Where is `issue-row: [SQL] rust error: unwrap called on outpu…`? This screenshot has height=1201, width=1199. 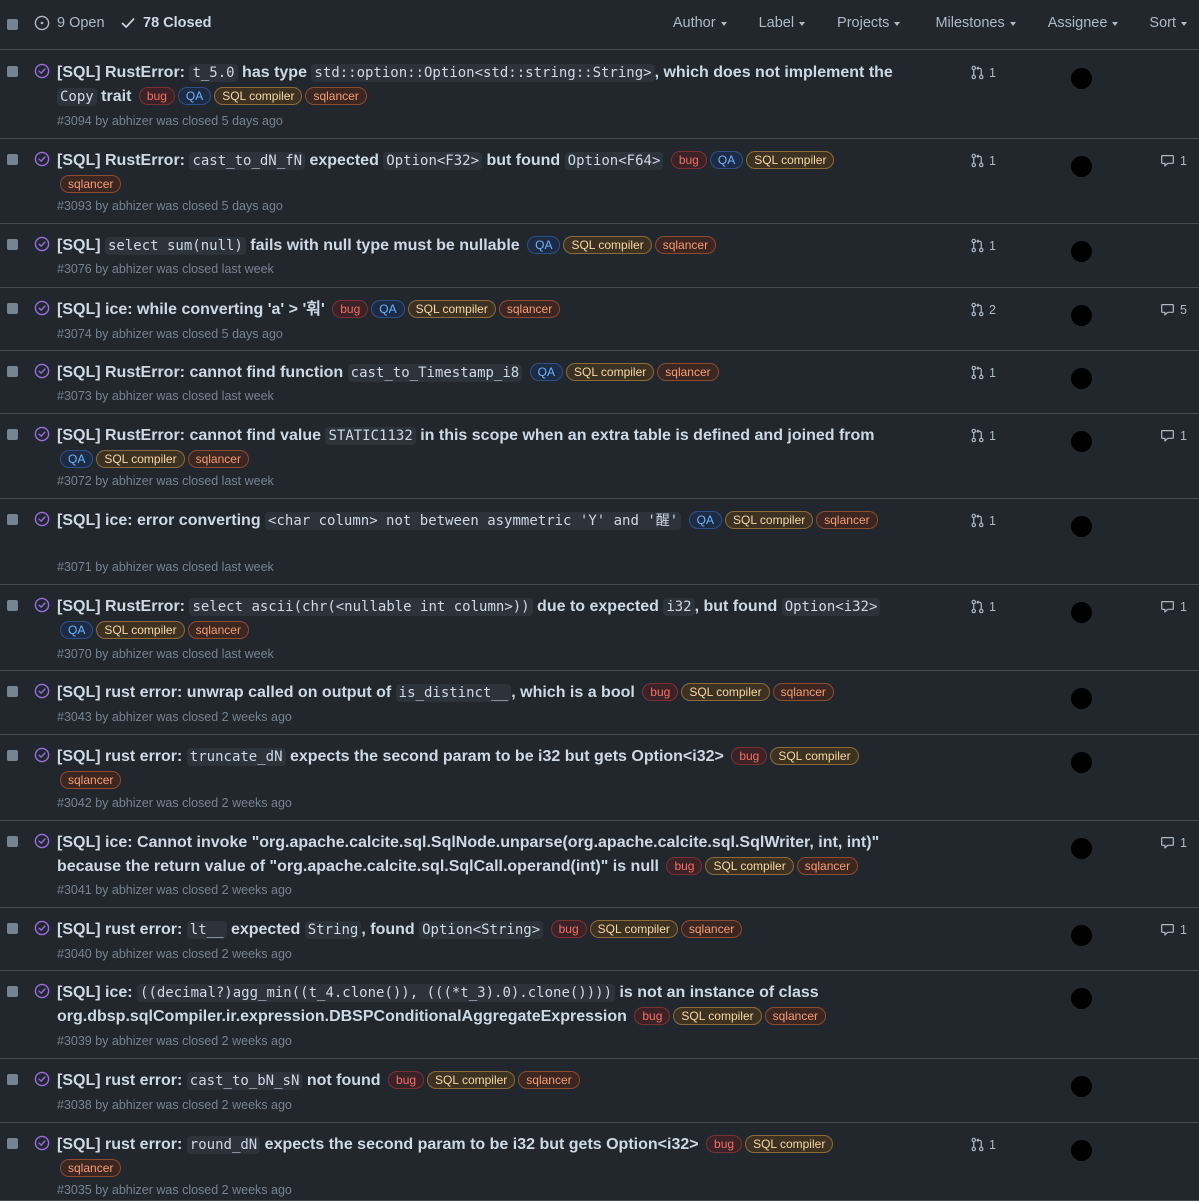
issue-row: [SQL] rust error: unwrap called on outpu… is located at coordinates (599, 703).